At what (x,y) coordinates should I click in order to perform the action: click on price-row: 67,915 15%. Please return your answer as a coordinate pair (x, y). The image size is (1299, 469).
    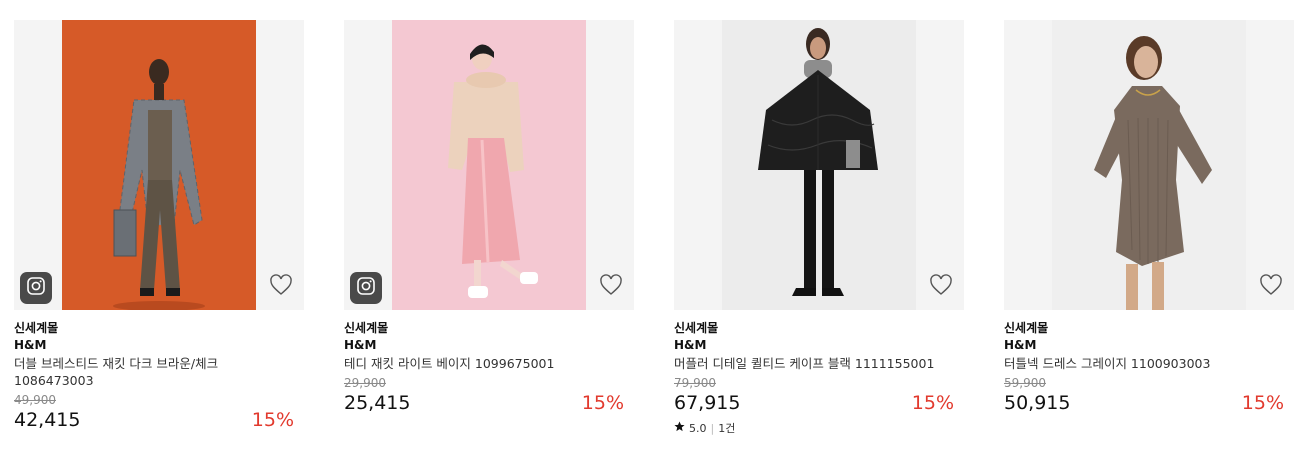
    Looking at the image, I should click on (819, 403).